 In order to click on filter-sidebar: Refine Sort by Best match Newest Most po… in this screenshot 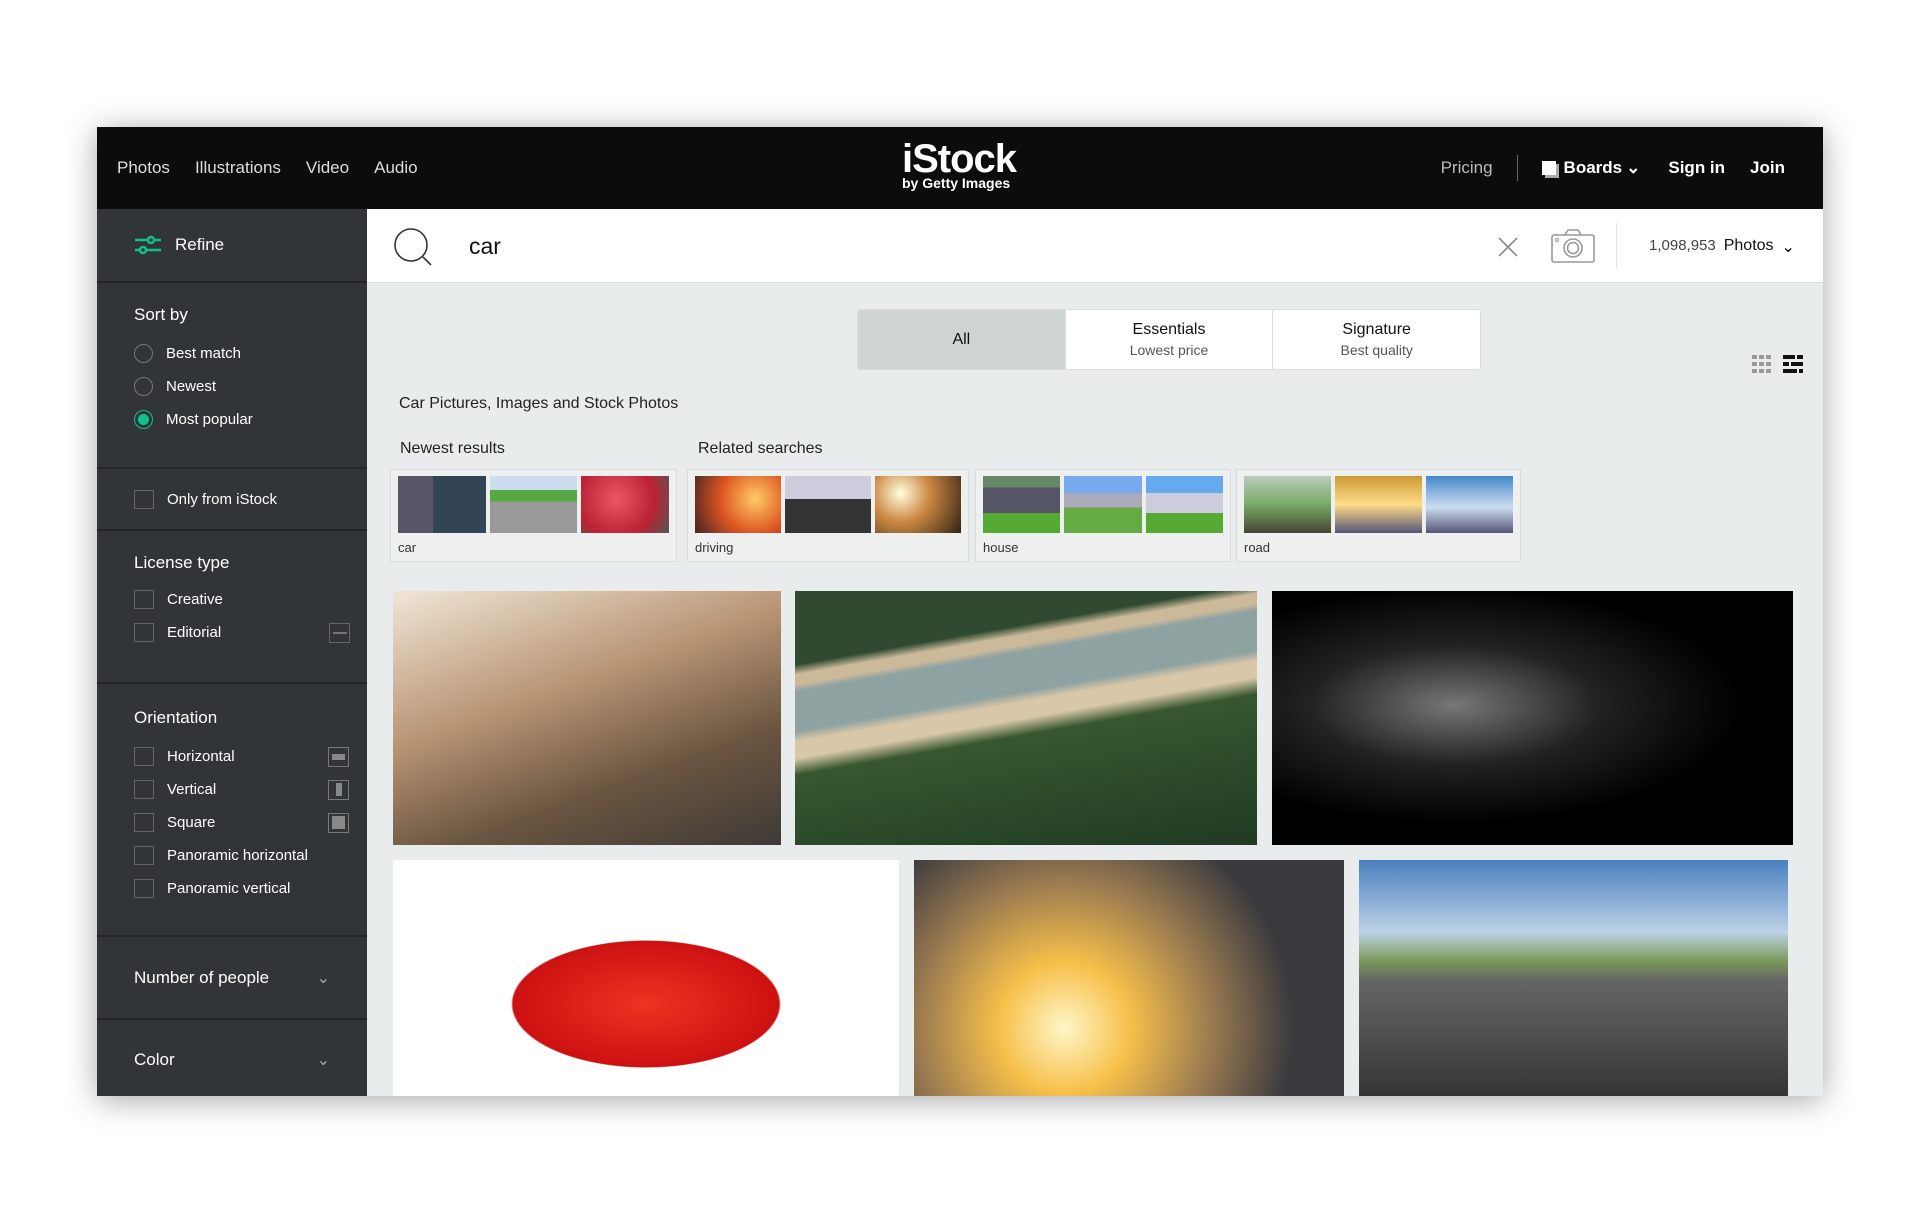, I will do `click(232, 652)`.